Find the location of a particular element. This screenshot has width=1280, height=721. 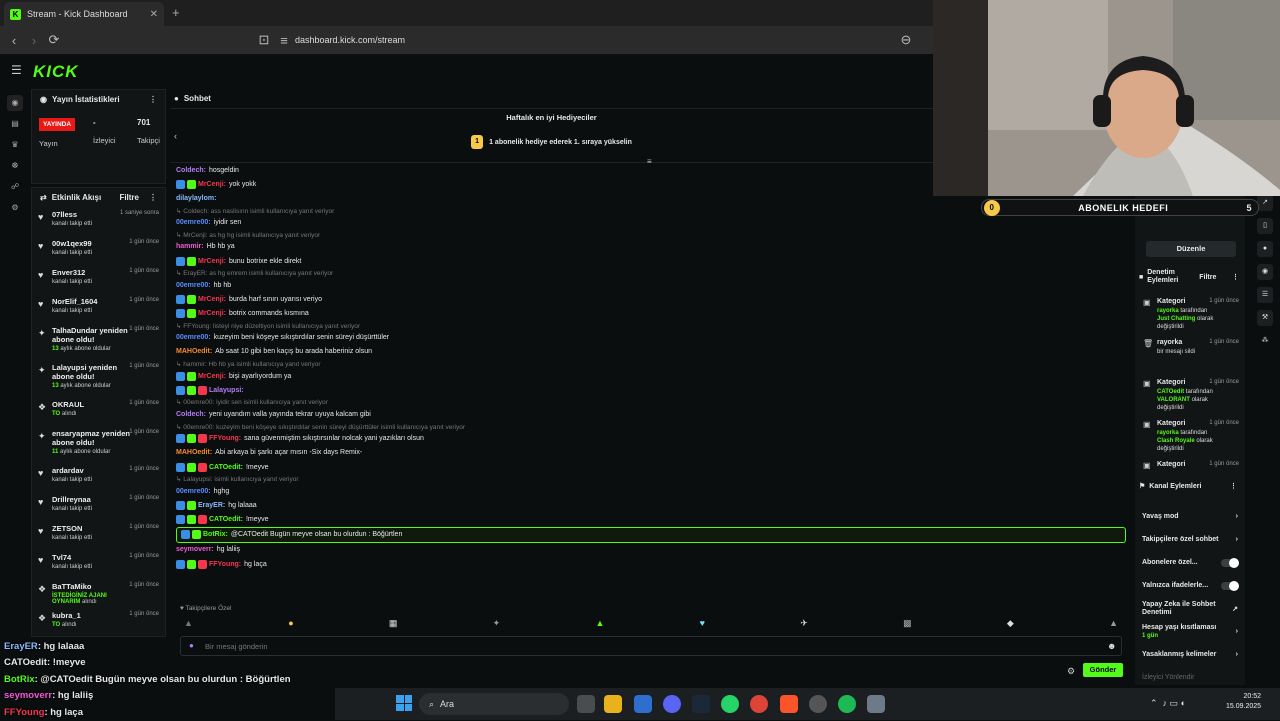

reload-icon: ⟳ is located at coordinates (54, 40).